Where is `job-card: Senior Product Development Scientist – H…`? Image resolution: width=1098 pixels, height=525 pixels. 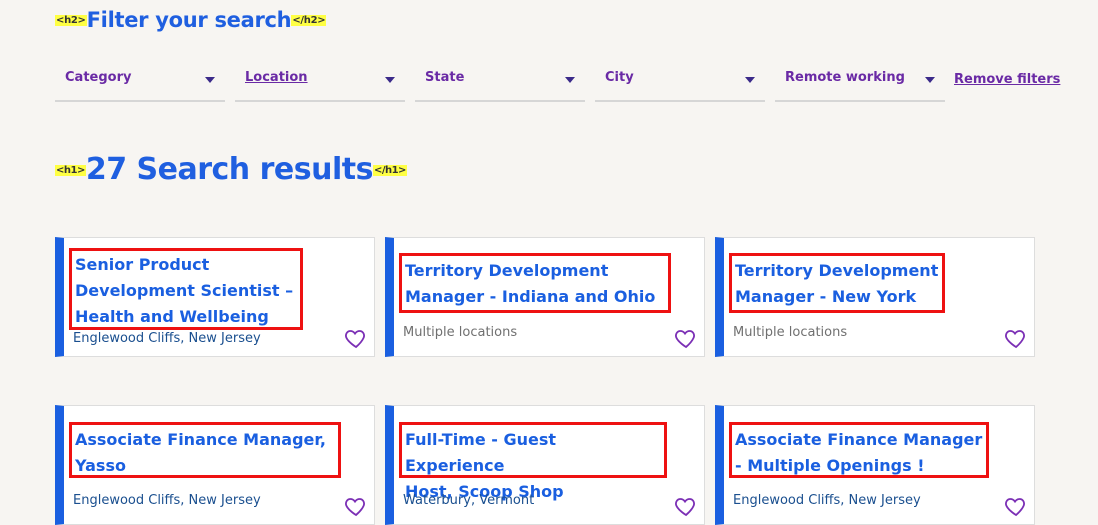 job-card: Senior Product Development Scientist – H… is located at coordinates (215, 297).